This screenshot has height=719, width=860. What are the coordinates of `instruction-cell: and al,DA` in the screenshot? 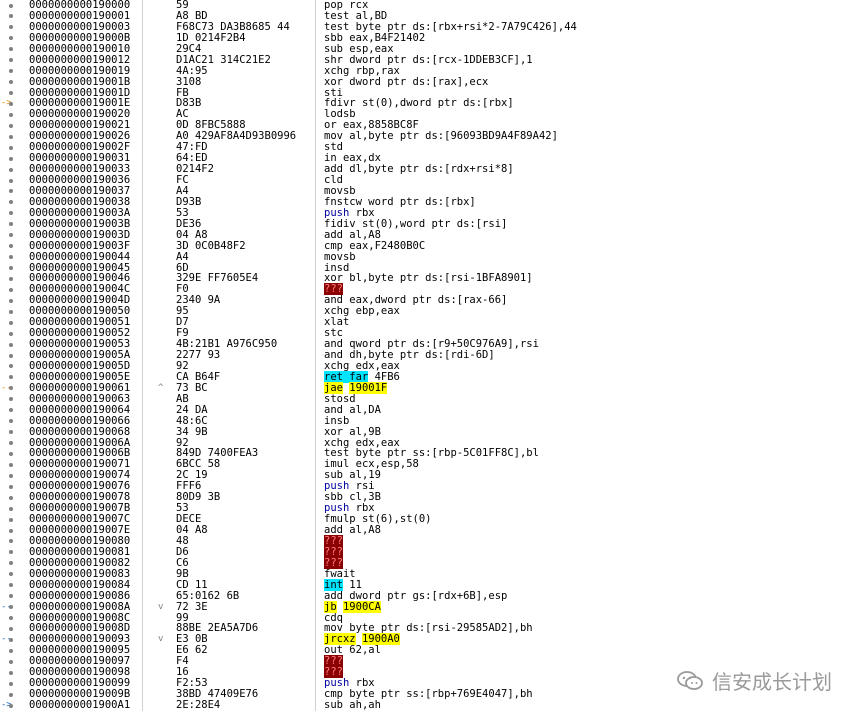 It's located at (592, 410).